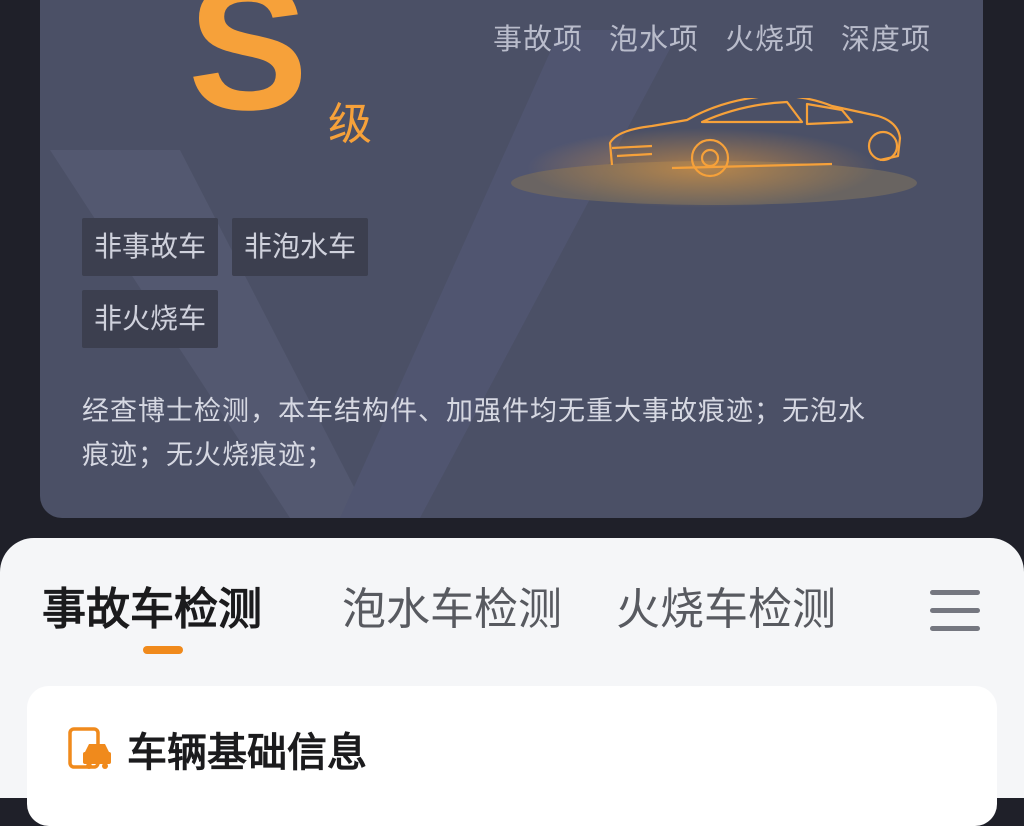  What do you see at coordinates (89, 748) in the screenshot?
I see `car-document-icon` at bounding box center [89, 748].